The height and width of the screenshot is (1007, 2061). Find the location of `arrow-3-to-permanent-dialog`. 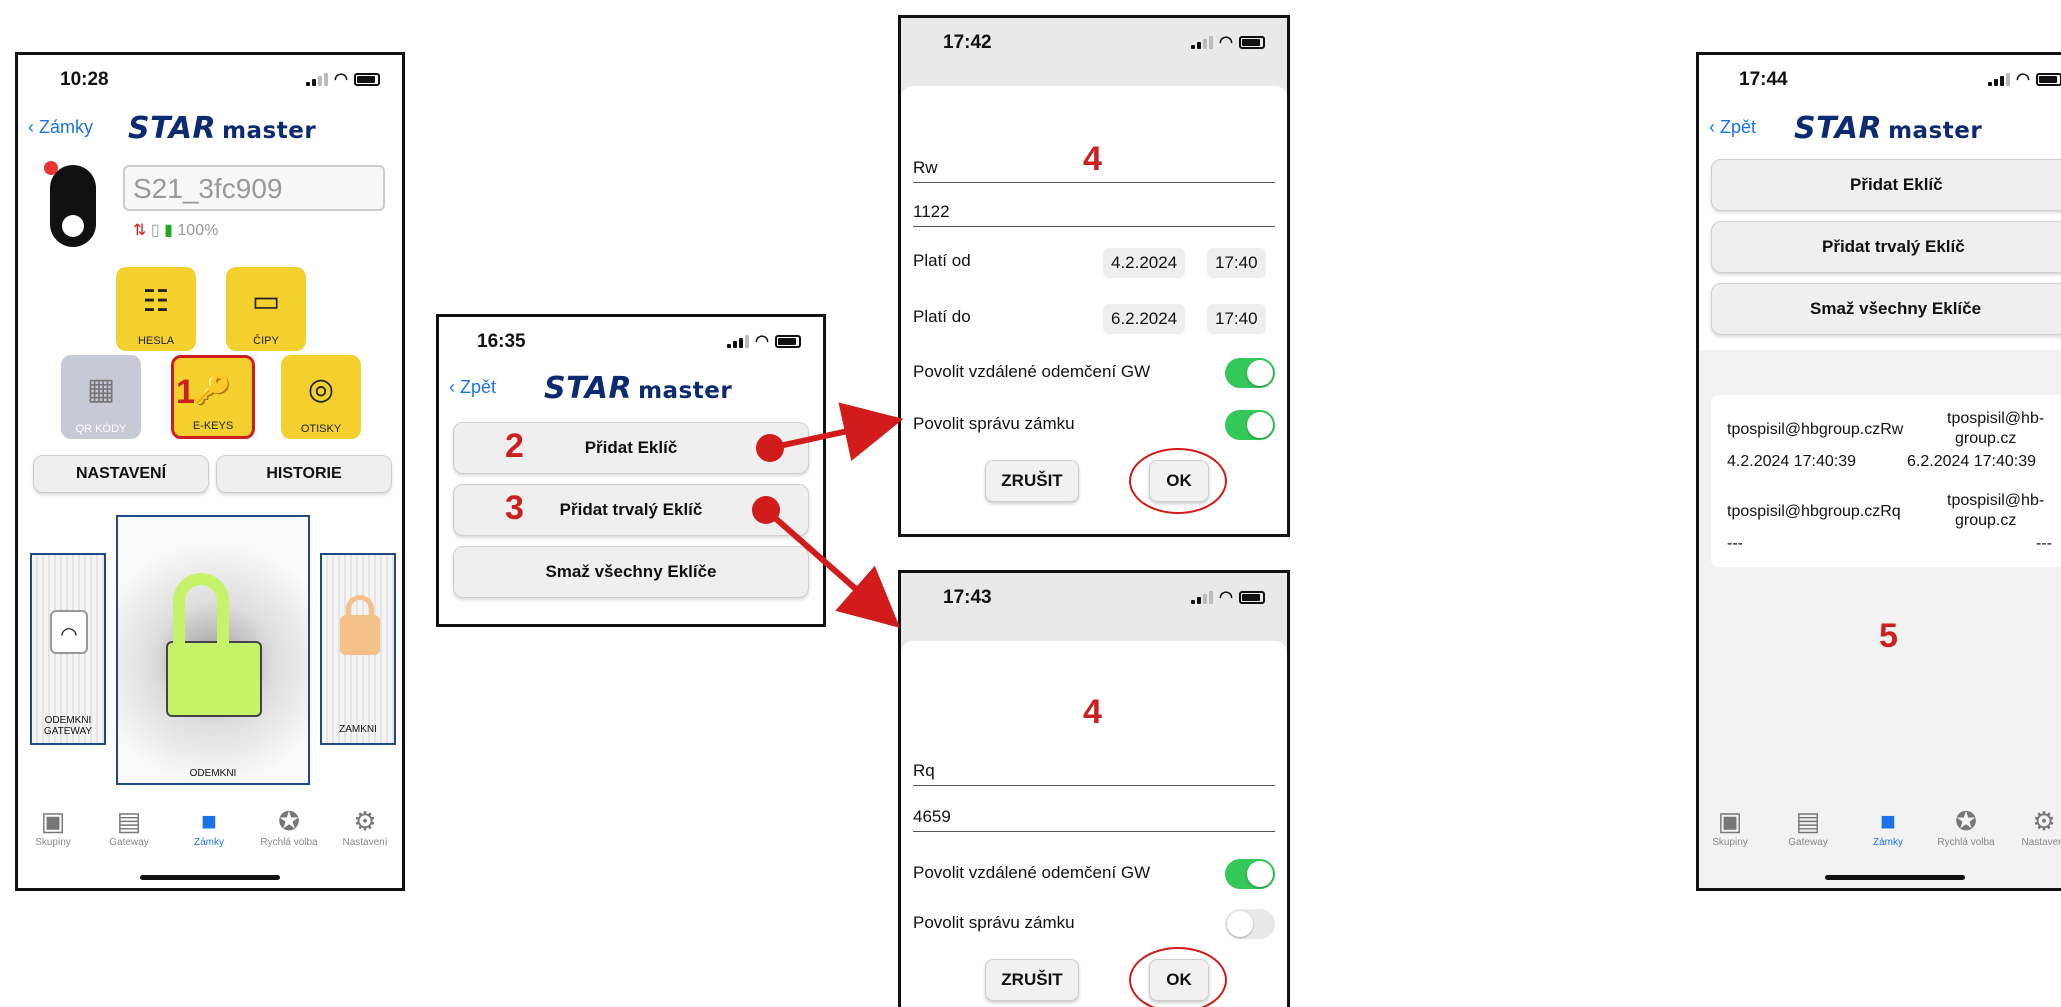

arrow-3-to-permanent-dialog is located at coordinates (832, 567).